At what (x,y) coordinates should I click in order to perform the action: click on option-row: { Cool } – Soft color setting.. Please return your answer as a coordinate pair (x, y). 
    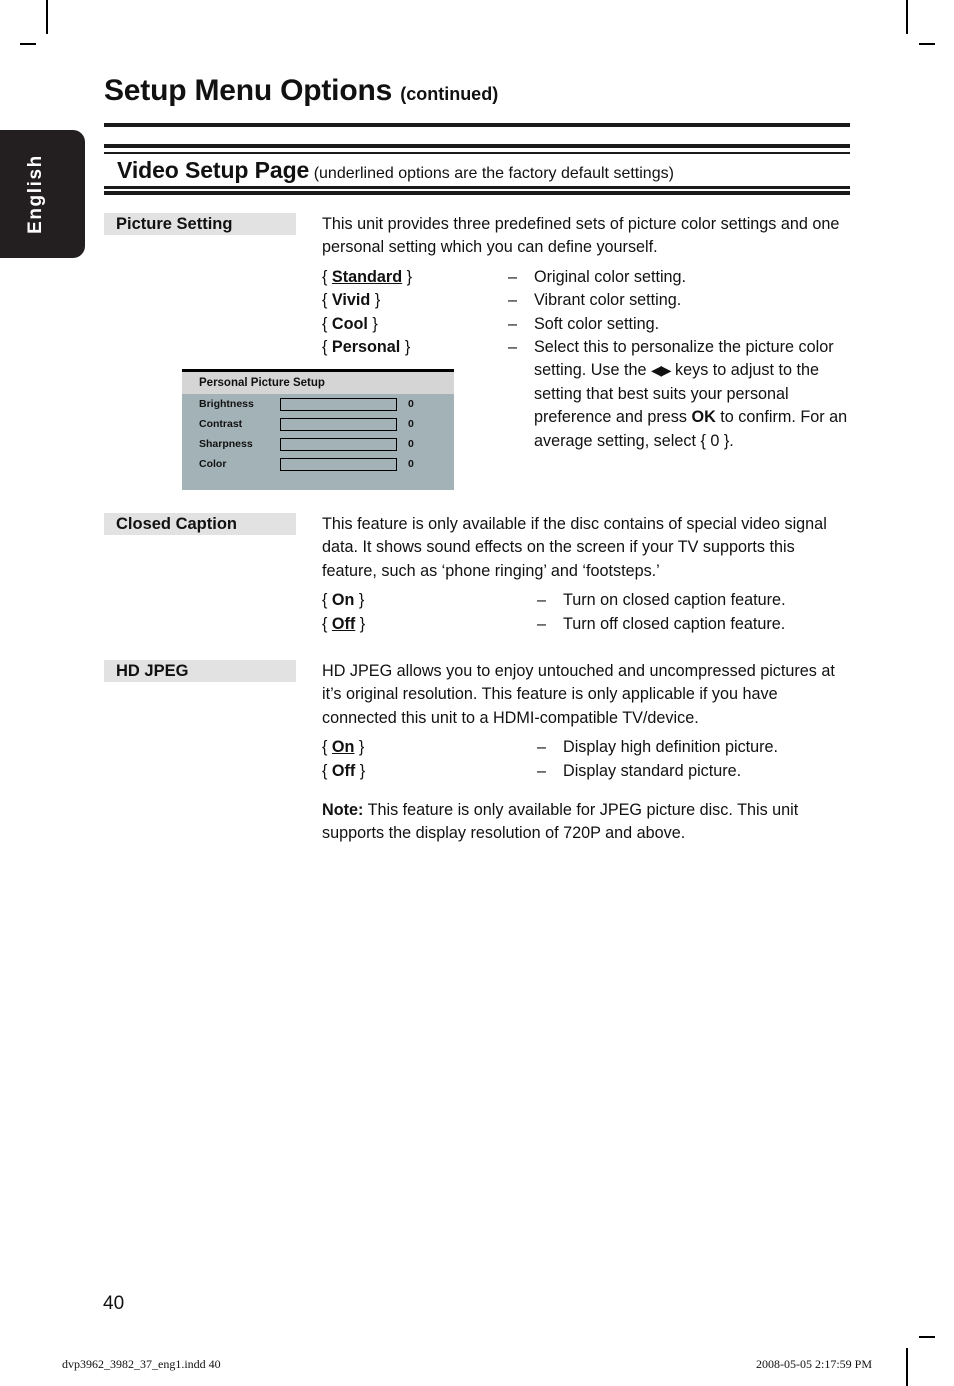
    Looking at the image, I should click on (587, 324).